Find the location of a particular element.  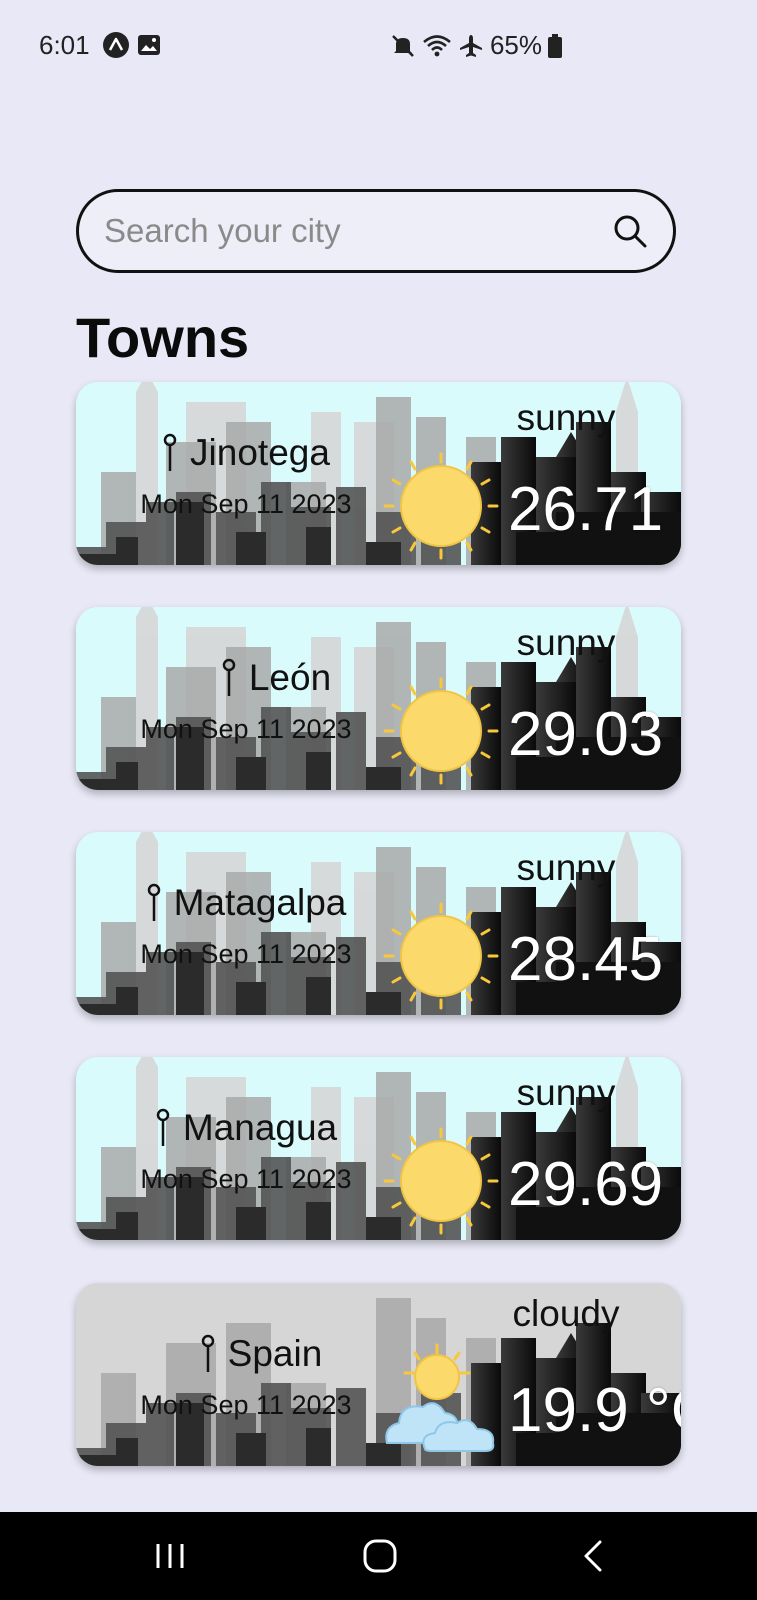

town-card: Matagalpa Mon Sep 11 2023 sunny 28.45 is located at coordinates (378, 923).